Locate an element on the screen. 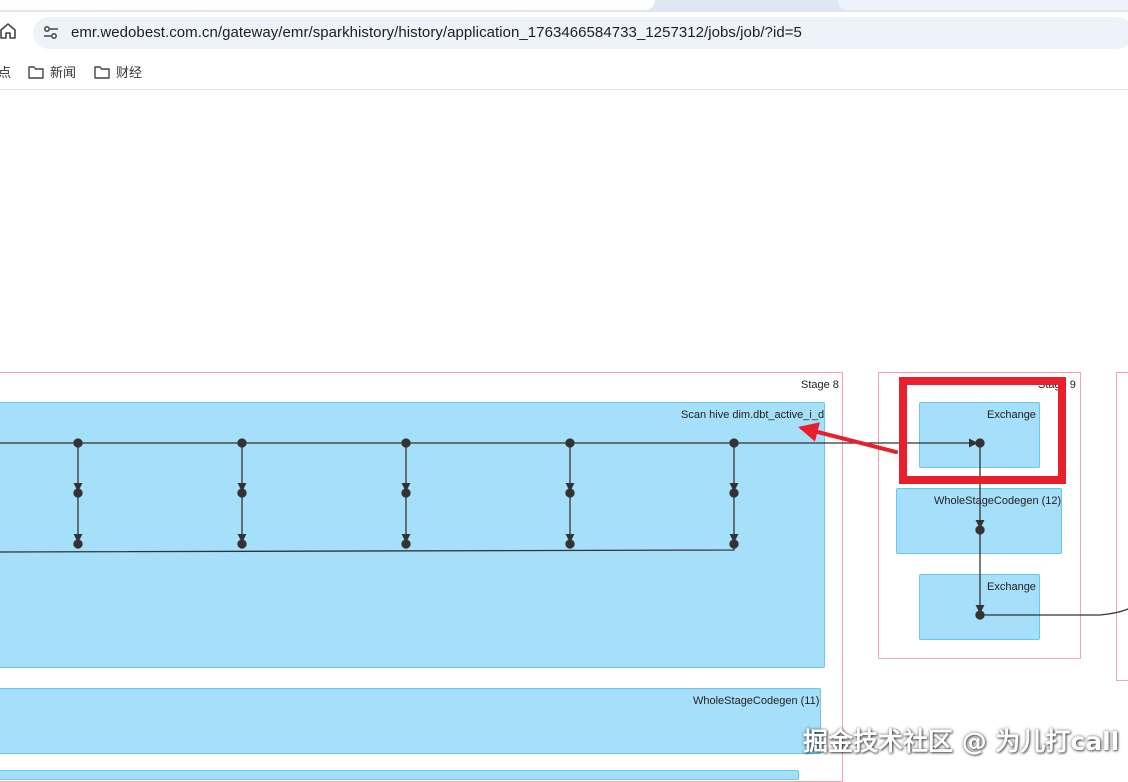 This screenshot has height=782, width=1128. exchange-bottom-label: Exchange is located at coordinates (1011, 587).